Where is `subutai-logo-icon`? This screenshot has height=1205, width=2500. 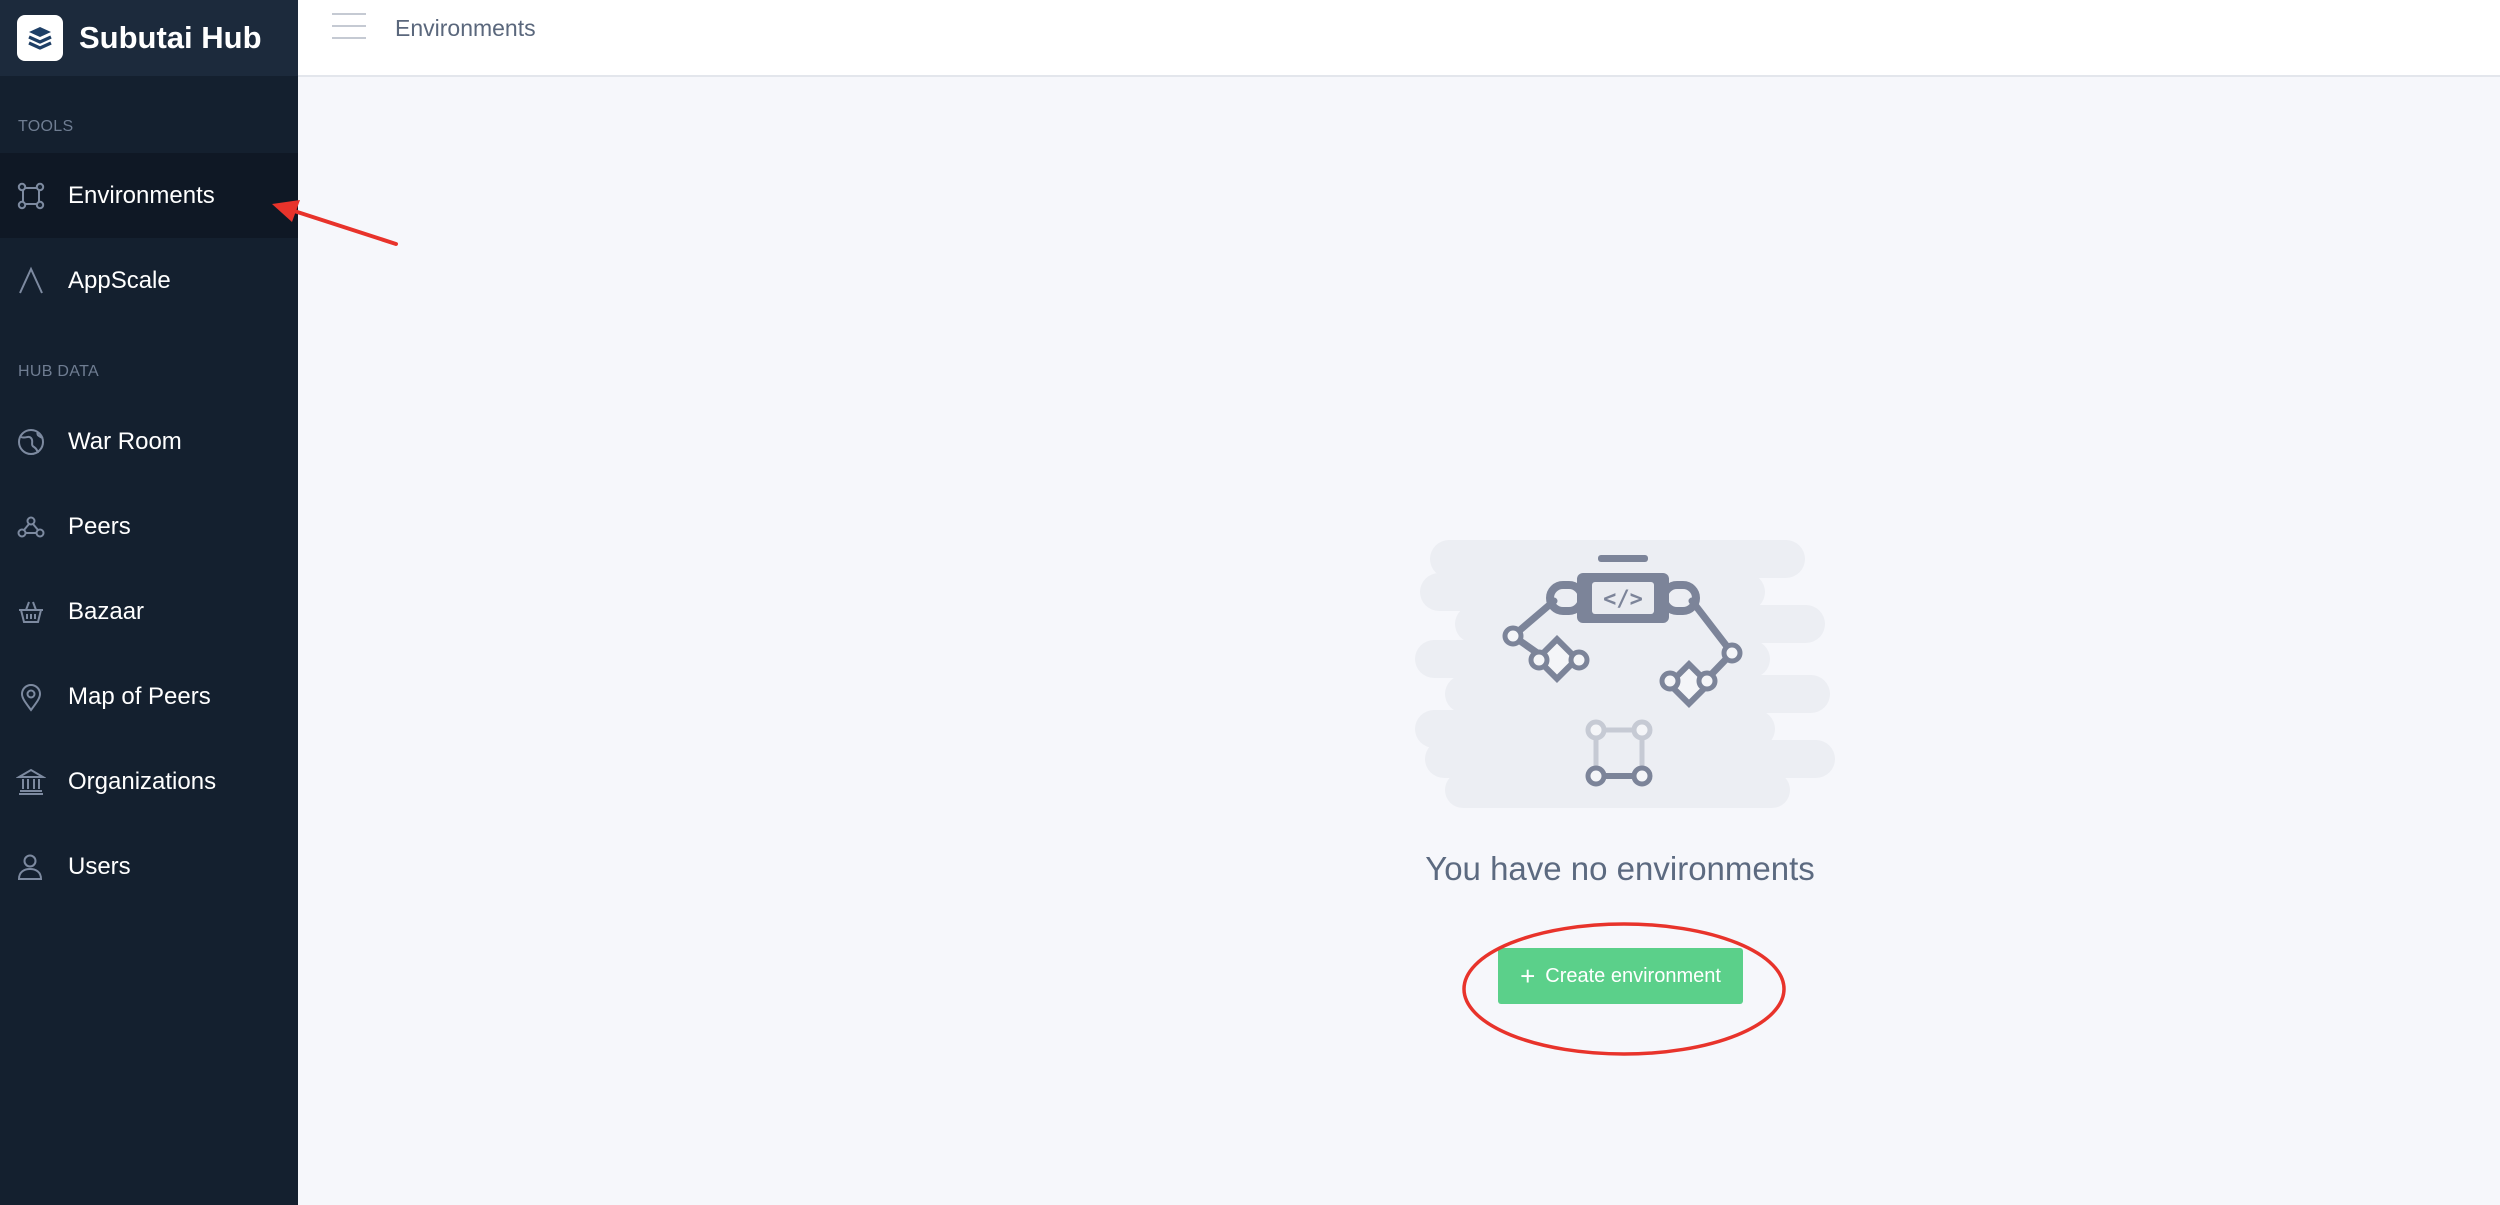
subutai-logo-icon is located at coordinates (40, 38).